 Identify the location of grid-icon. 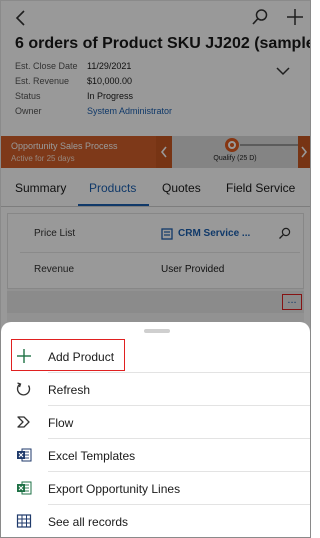
(24, 521).